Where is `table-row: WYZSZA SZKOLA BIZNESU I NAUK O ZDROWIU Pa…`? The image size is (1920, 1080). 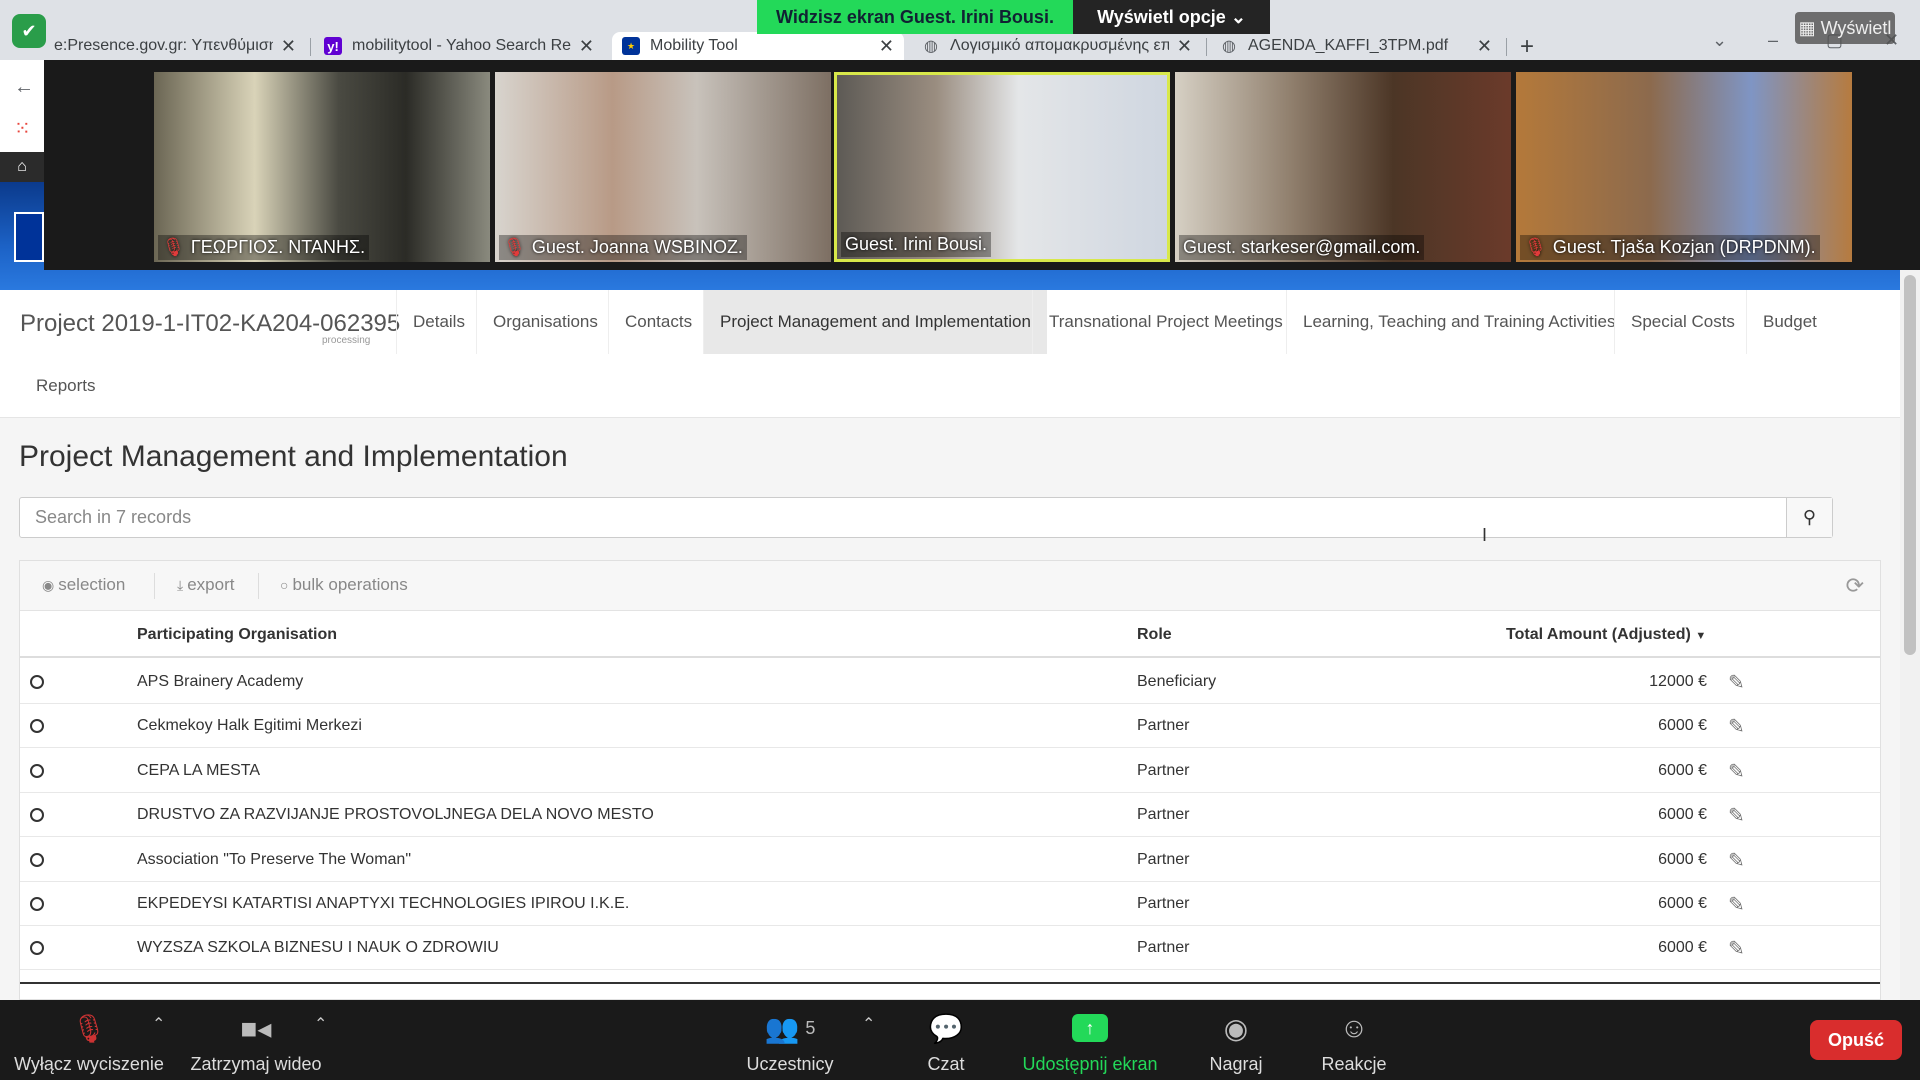
table-row: WYZSZA SZKOLA BIZNESU I NAUK O ZDROWIU Pa… is located at coordinates (950, 948).